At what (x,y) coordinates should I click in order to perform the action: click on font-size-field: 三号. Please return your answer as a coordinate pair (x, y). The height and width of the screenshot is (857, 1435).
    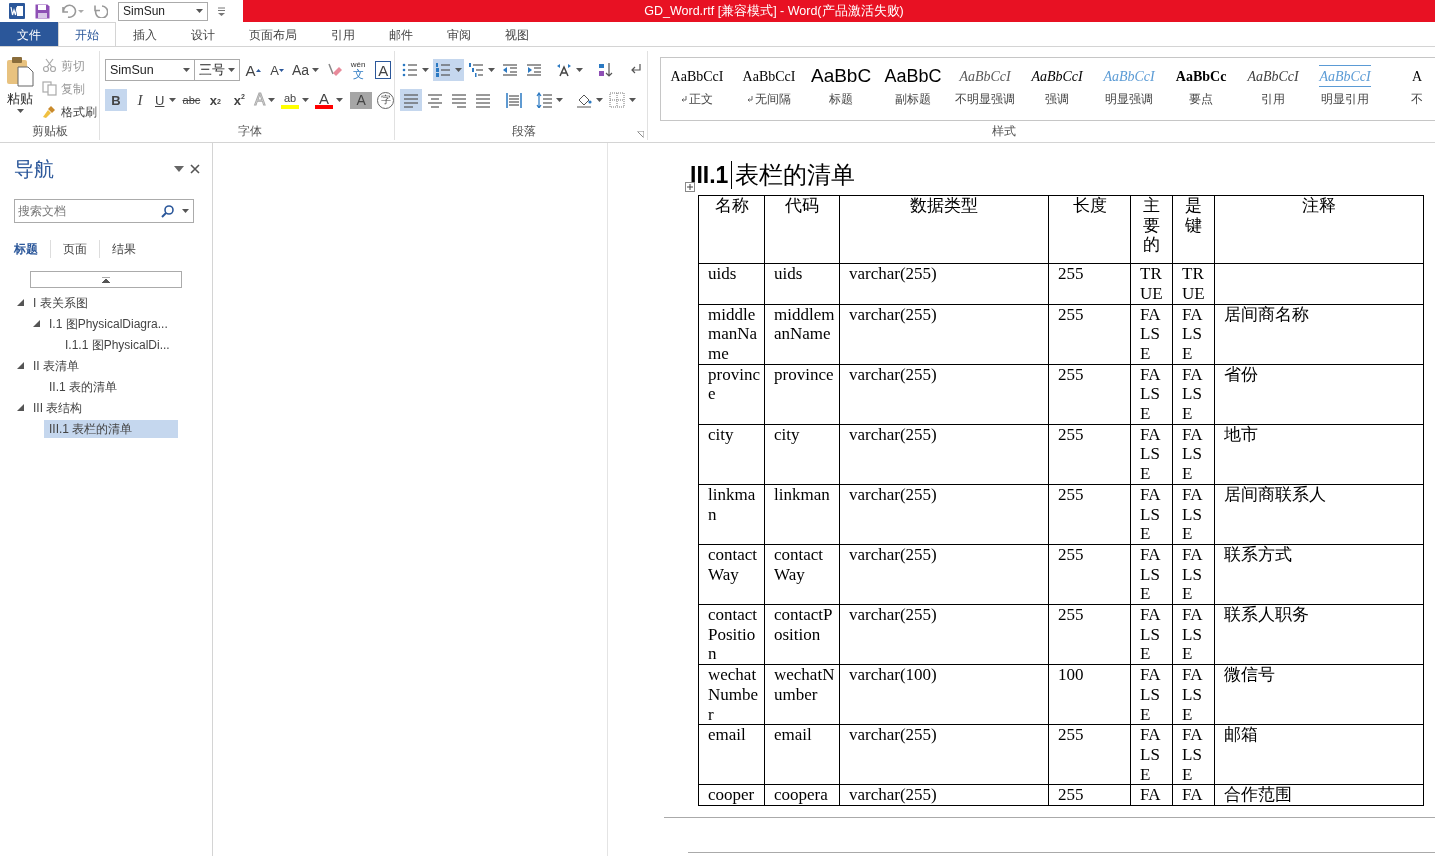
    Looking at the image, I should click on (217, 70).